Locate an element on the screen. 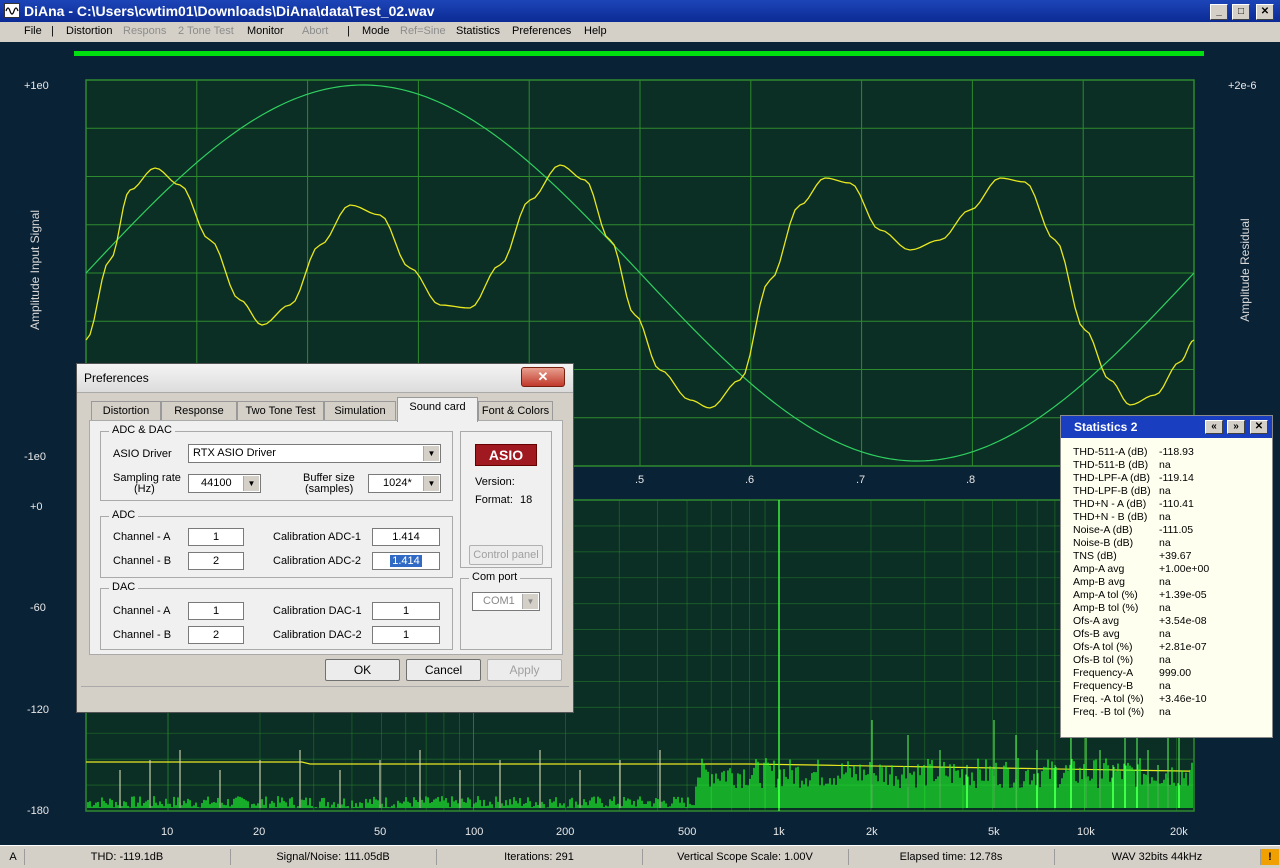  calibration-dac1-input: 1 is located at coordinates (406, 611).